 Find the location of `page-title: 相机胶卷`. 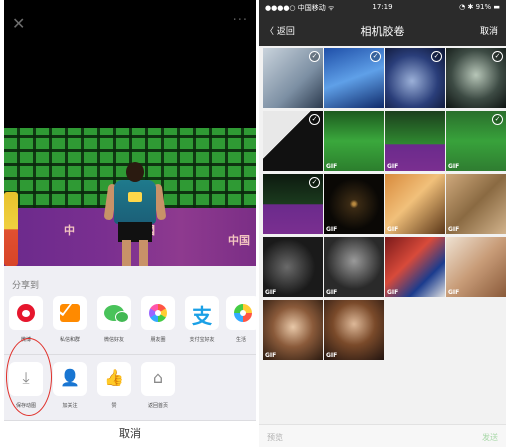

page-title: 相机胶卷 is located at coordinates (382, 31).